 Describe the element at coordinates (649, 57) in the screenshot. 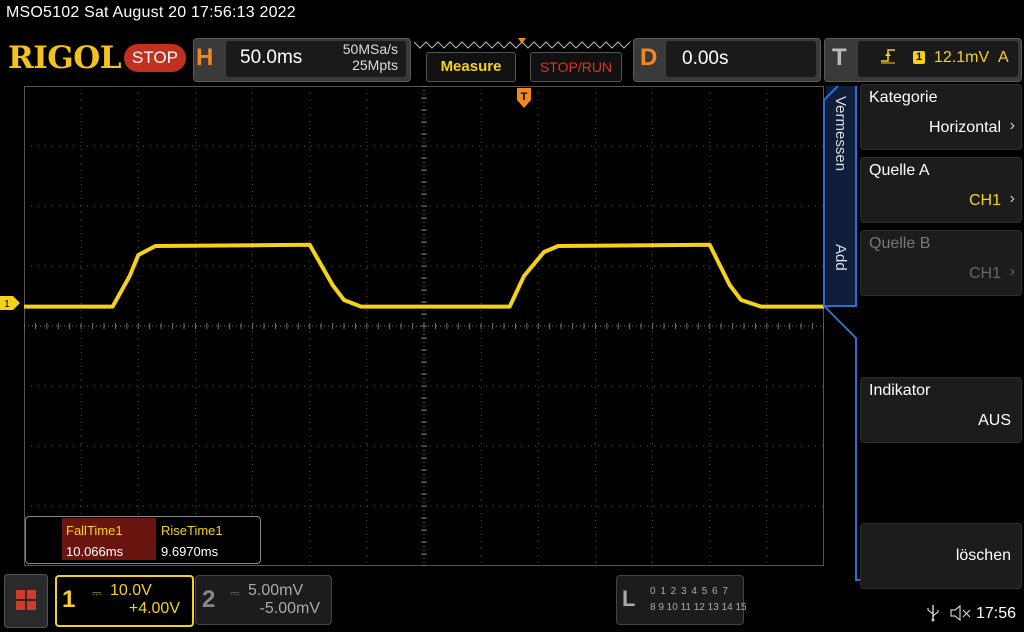

I see `delay-label: D` at that location.